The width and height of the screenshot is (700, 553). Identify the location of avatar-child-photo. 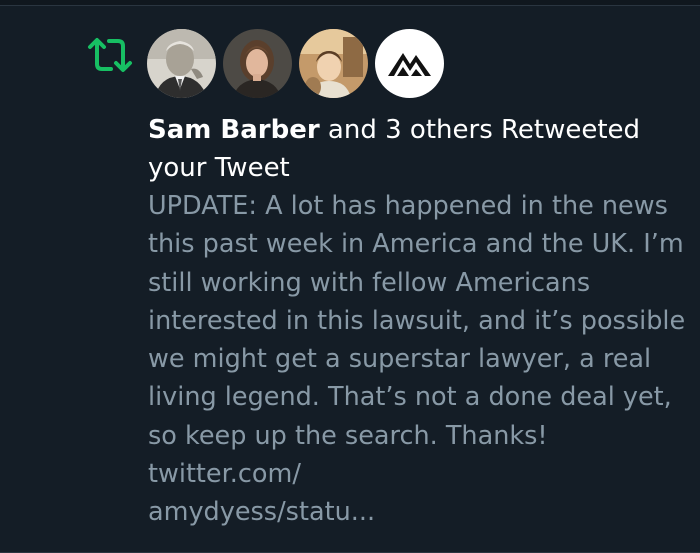
(333, 63).